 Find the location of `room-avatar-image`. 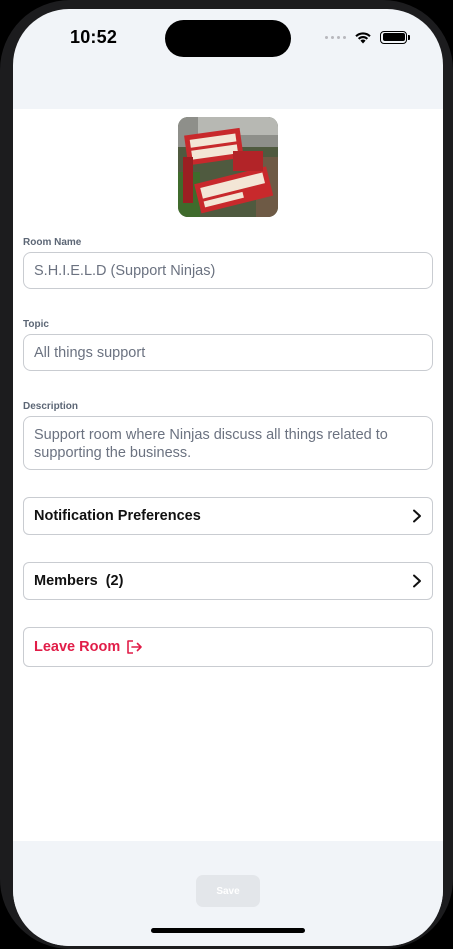

room-avatar-image is located at coordinates (228, 167).